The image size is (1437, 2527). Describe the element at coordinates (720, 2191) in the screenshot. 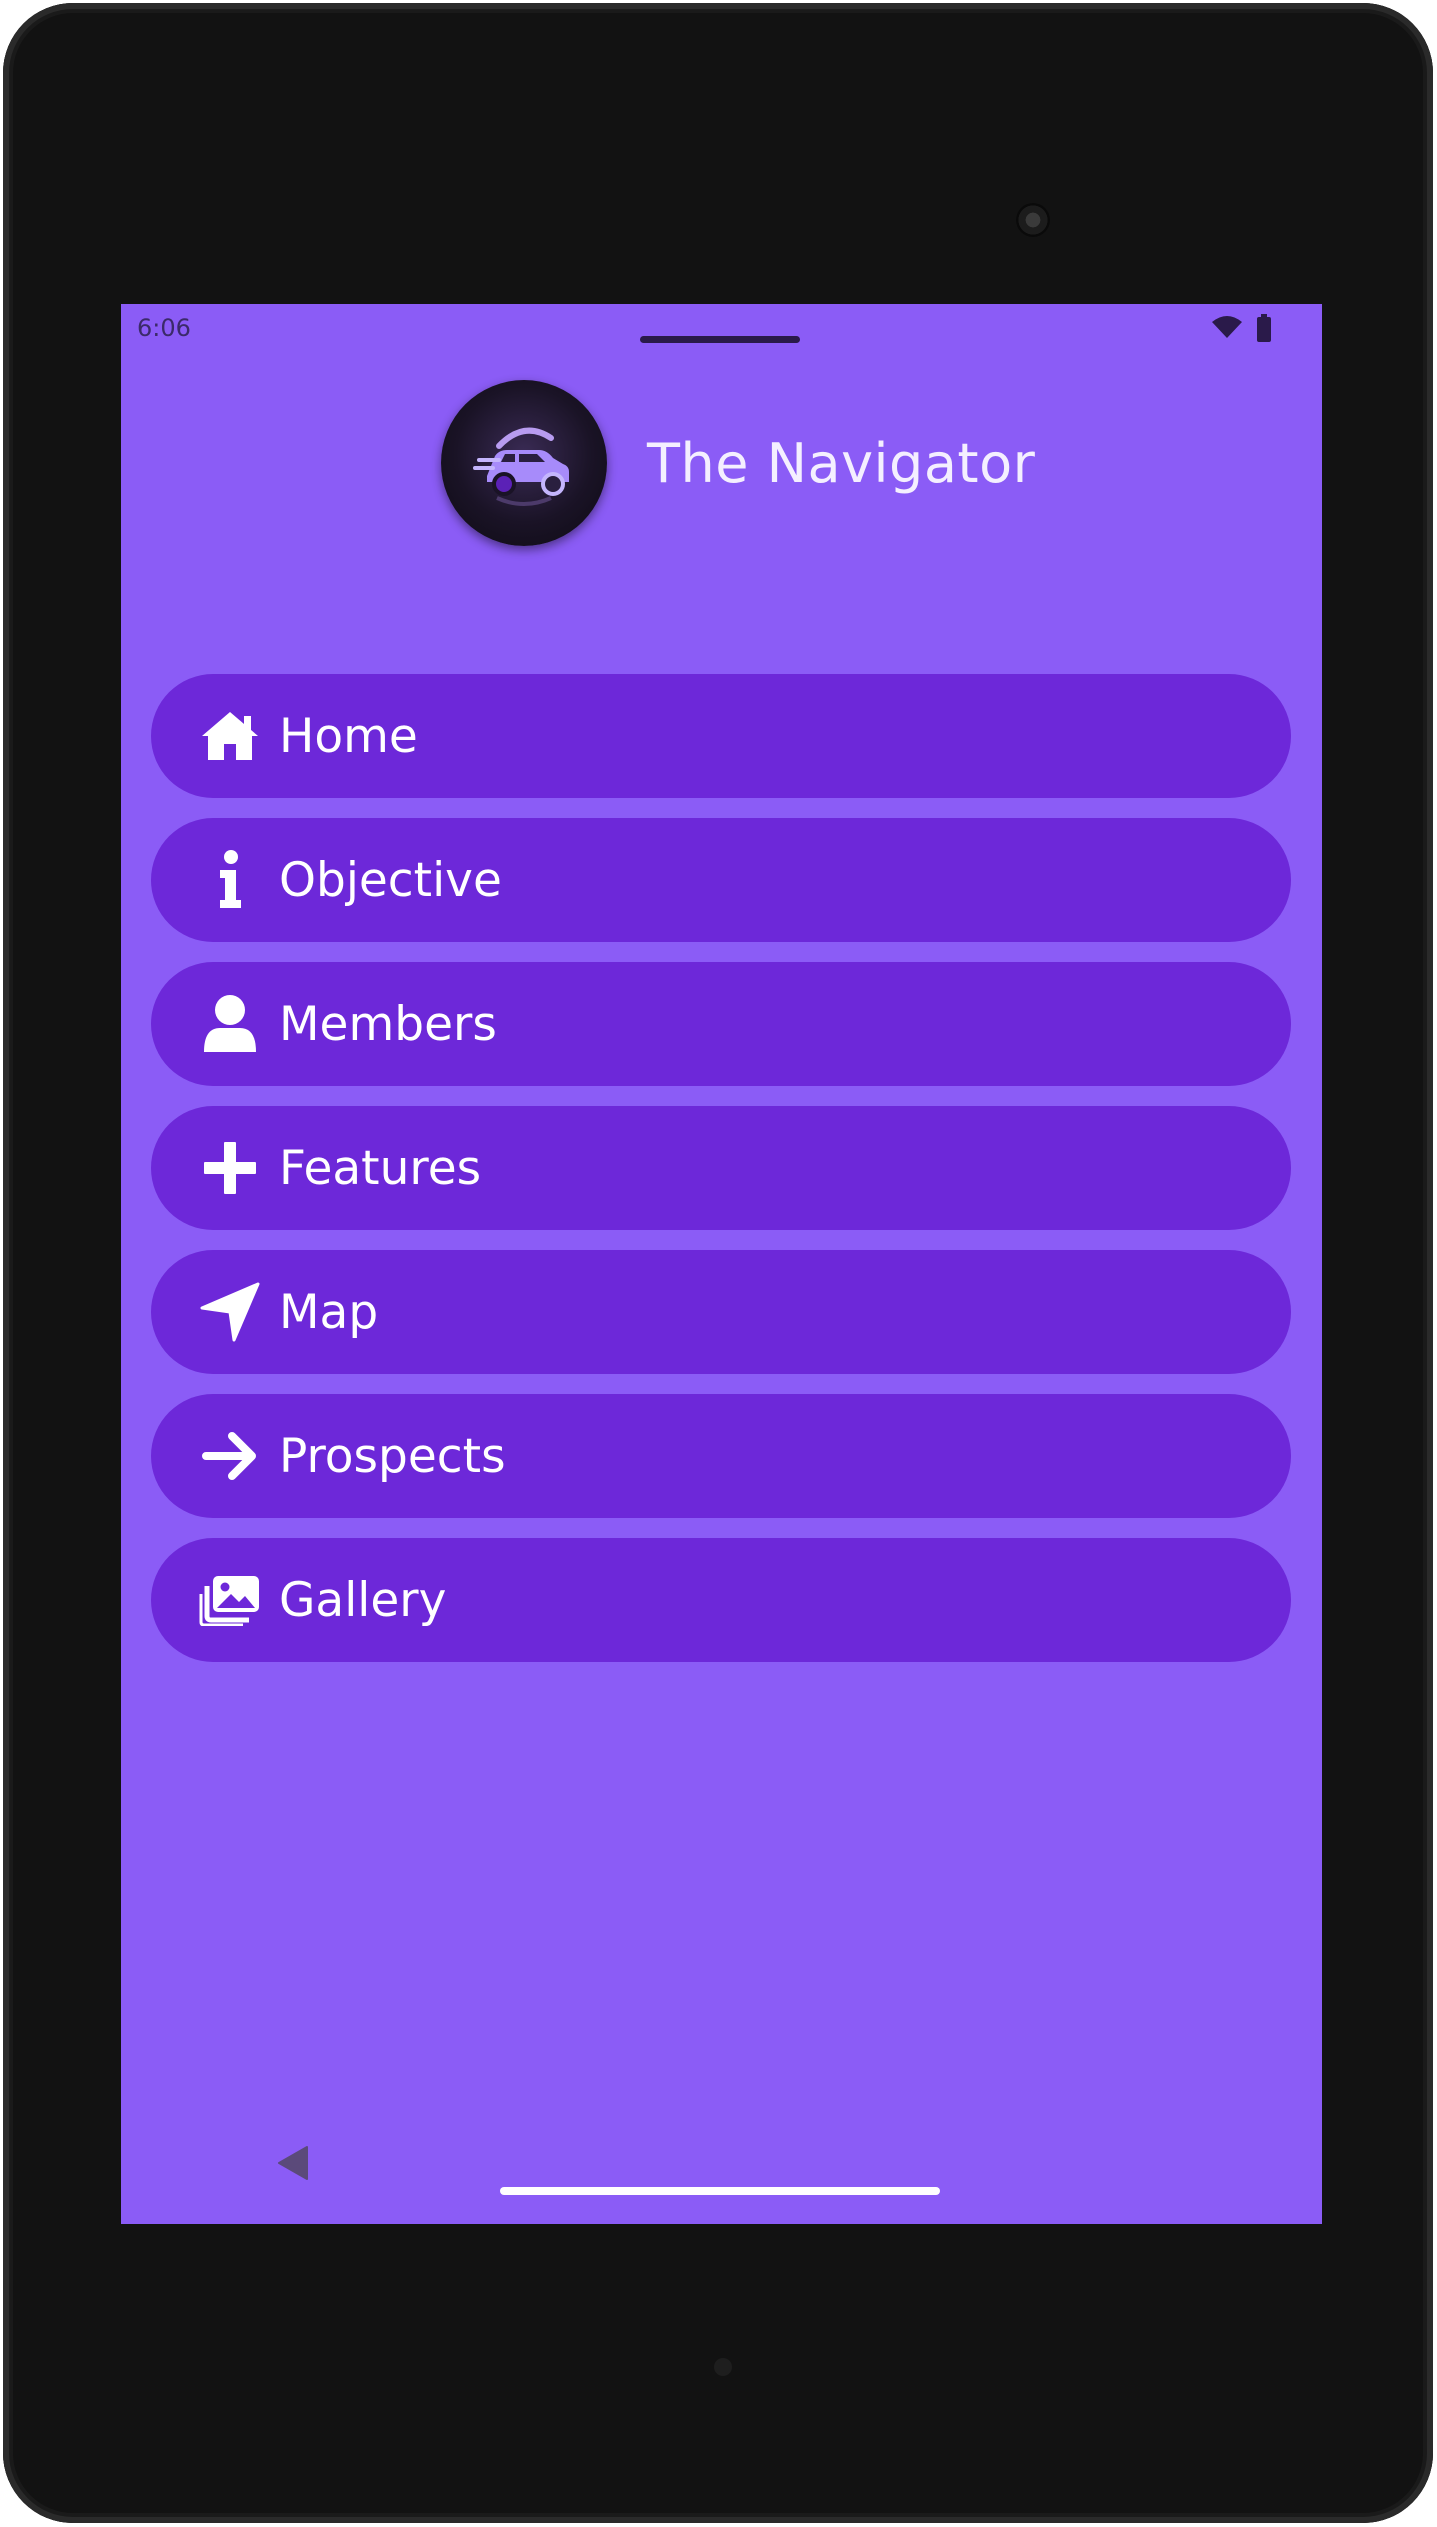

I see `home-gesture-bar` at that location.